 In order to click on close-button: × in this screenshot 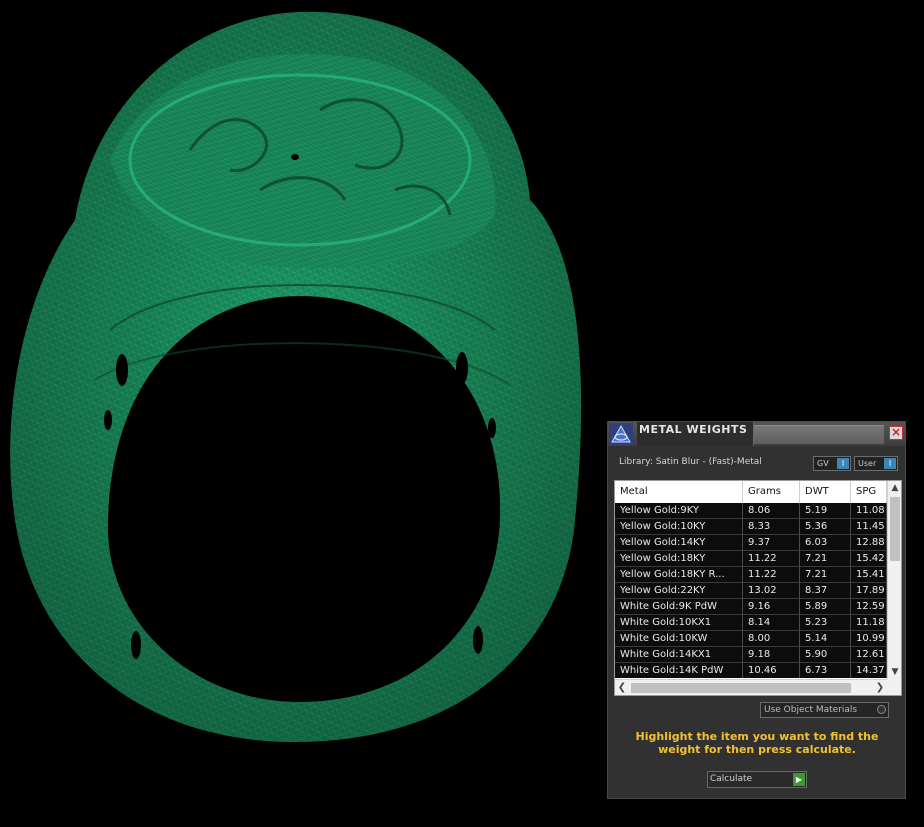, I will do `click(896, 433)`.